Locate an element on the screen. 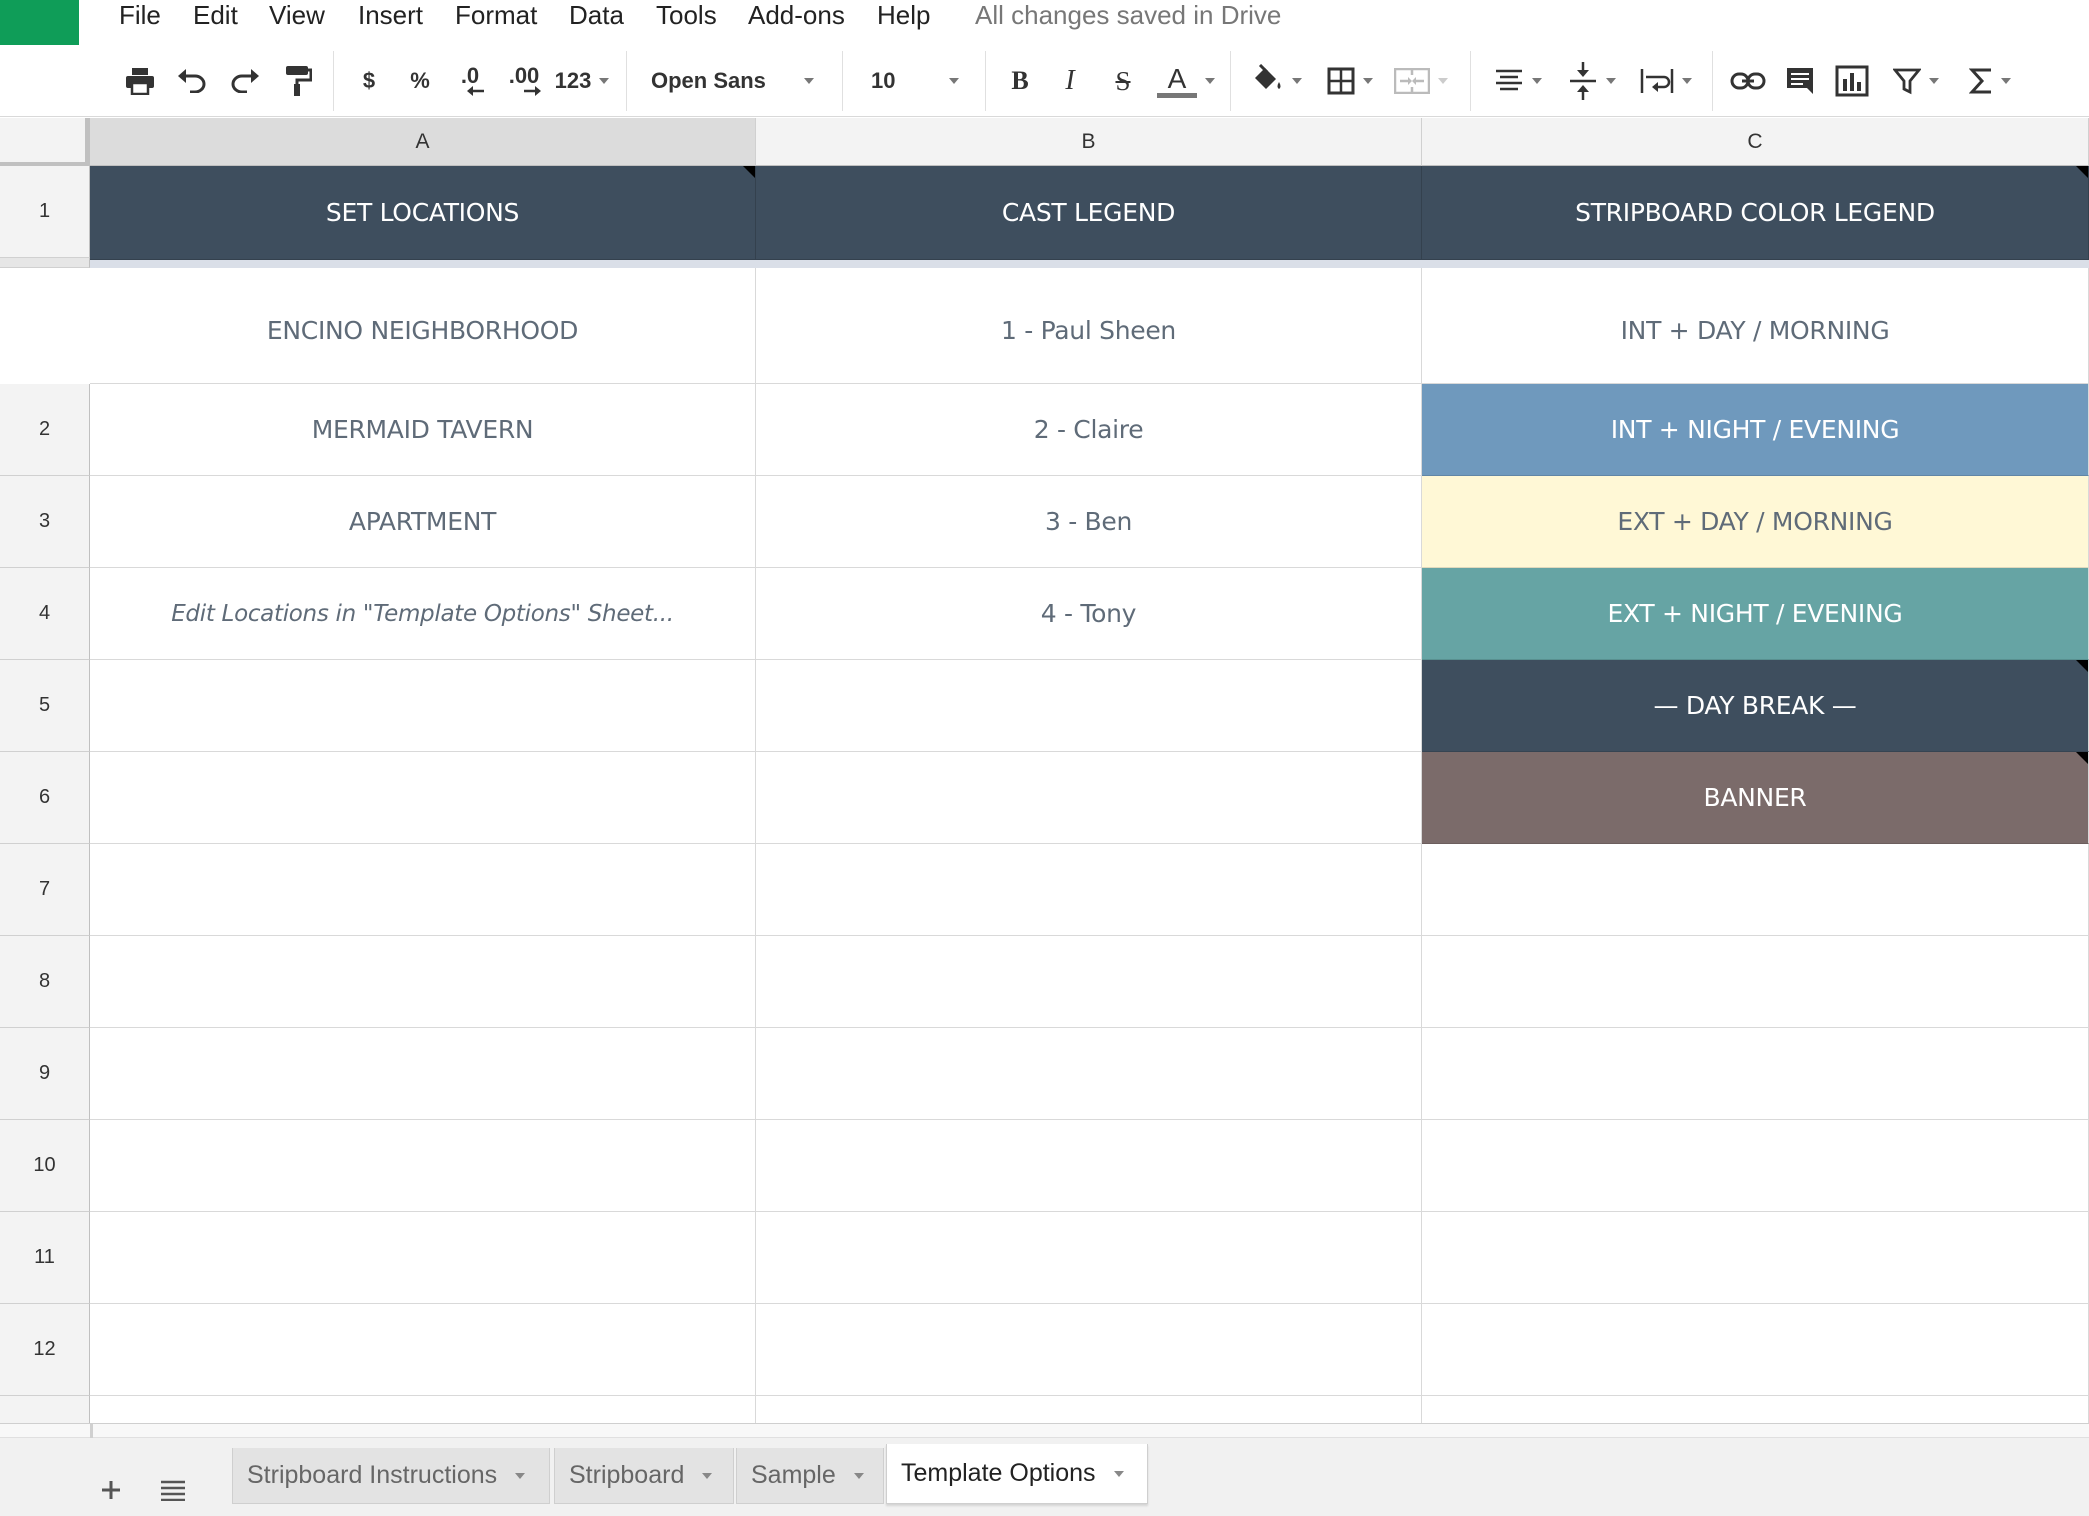 The width and height of the screenshot is (2089, 1516). cell-c5-legend-ext-night: EXT + NIGHT / EVENING is located at coordinates (1755, 614).